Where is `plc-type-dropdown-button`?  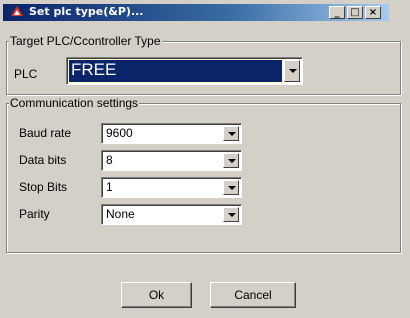
plc-type-dropdown-button is located at coordinates (292, 71).